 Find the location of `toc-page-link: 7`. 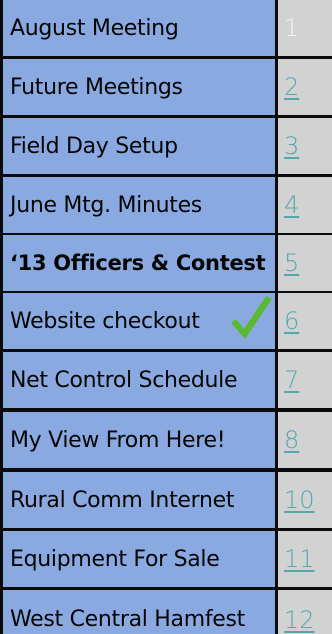

toc-page-link: 7 is located at coordinates (291, 380).